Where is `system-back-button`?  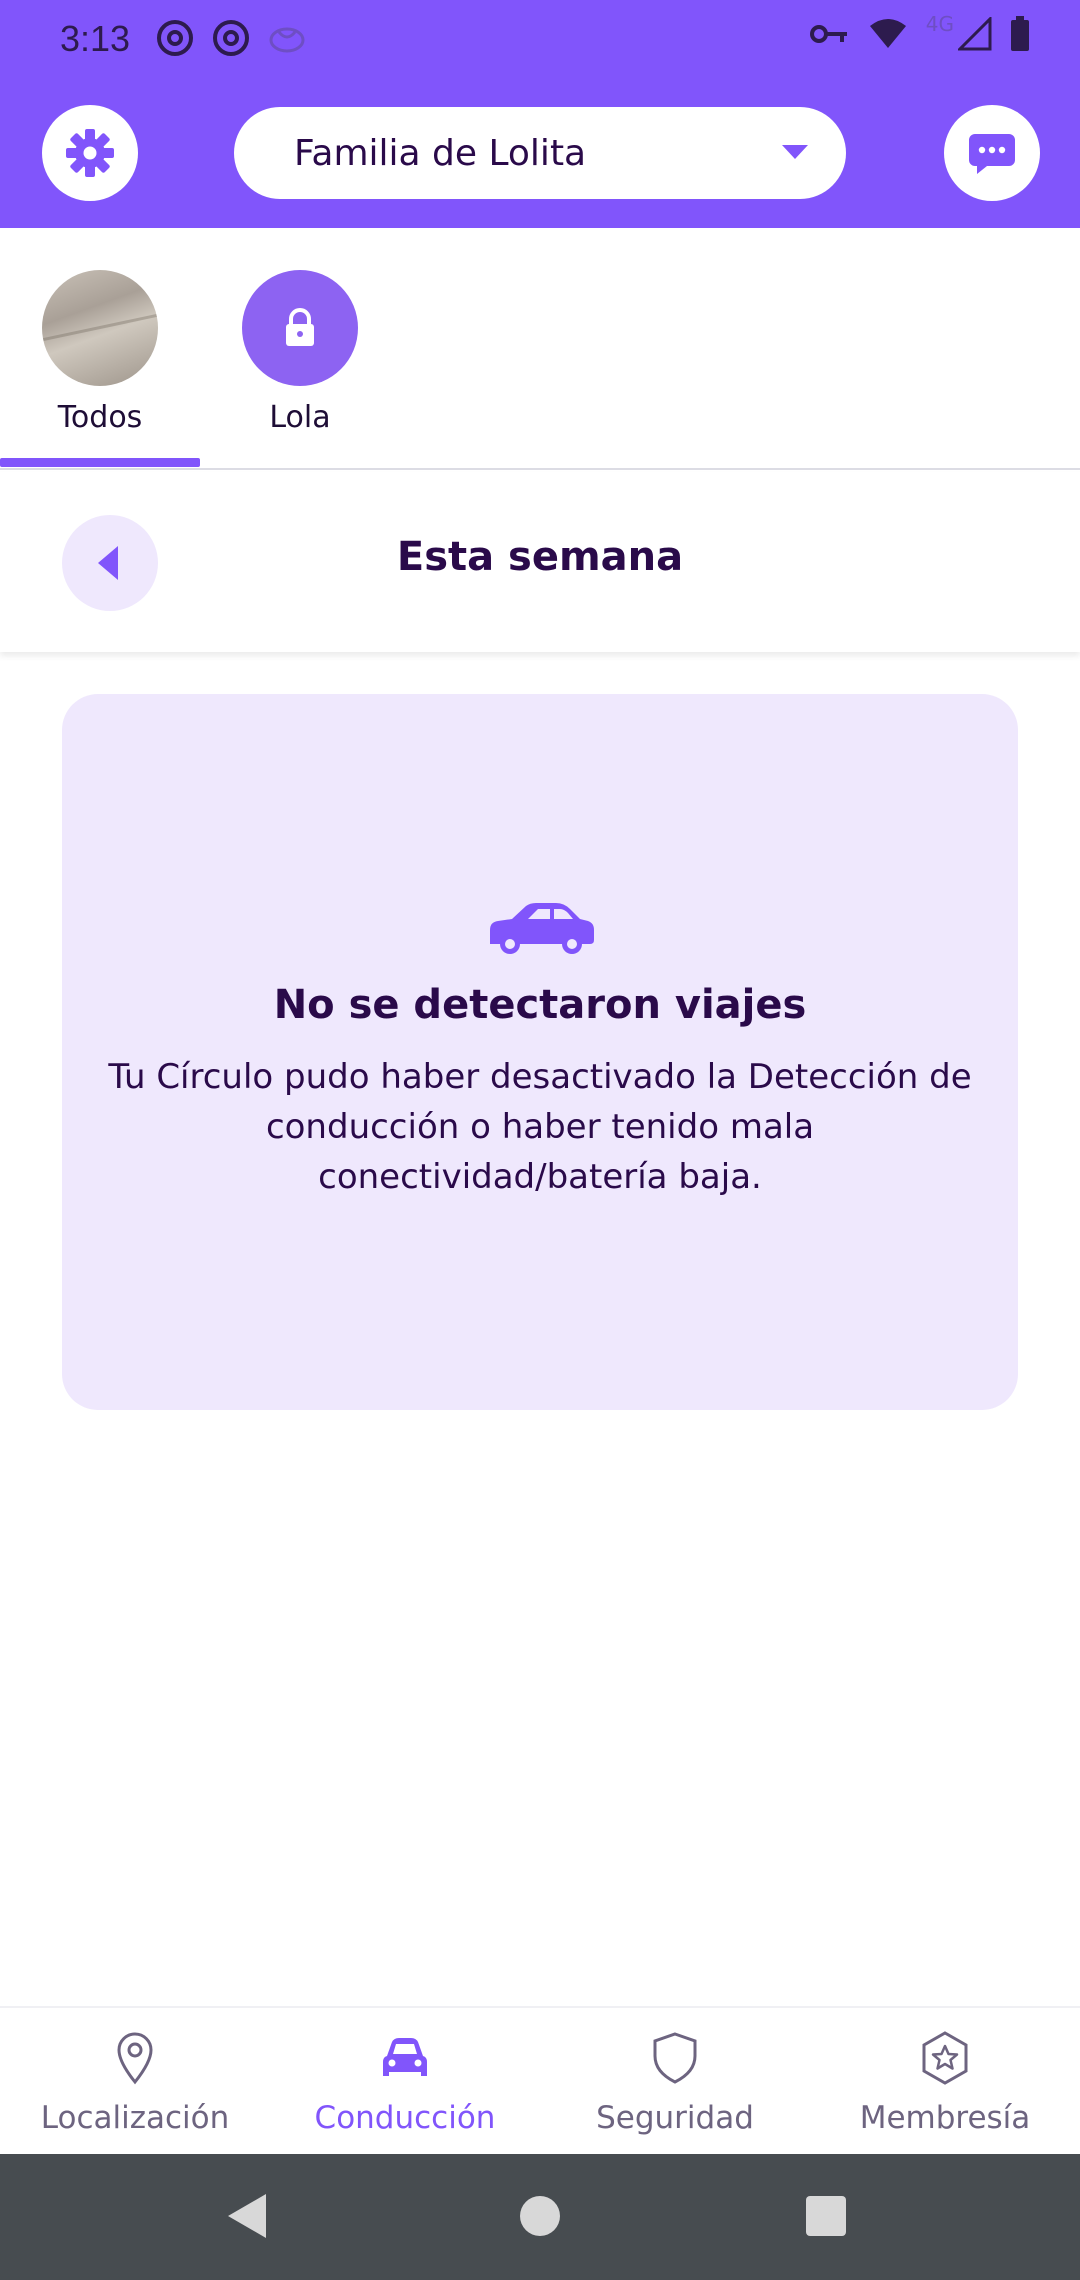 system-back-button is located at coordinates (247, 2216).